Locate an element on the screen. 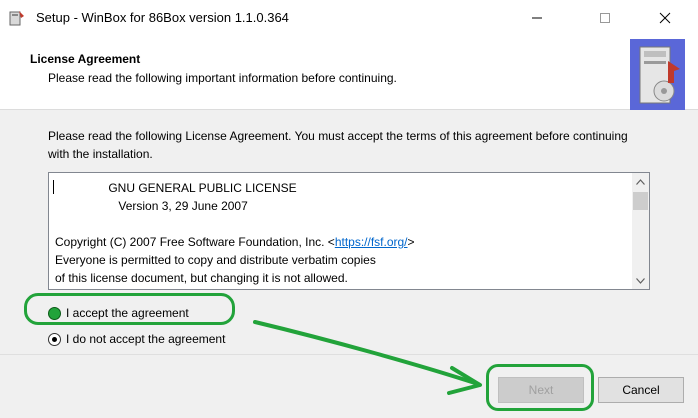  license-scrollbar is located at coordinates (640, 231).